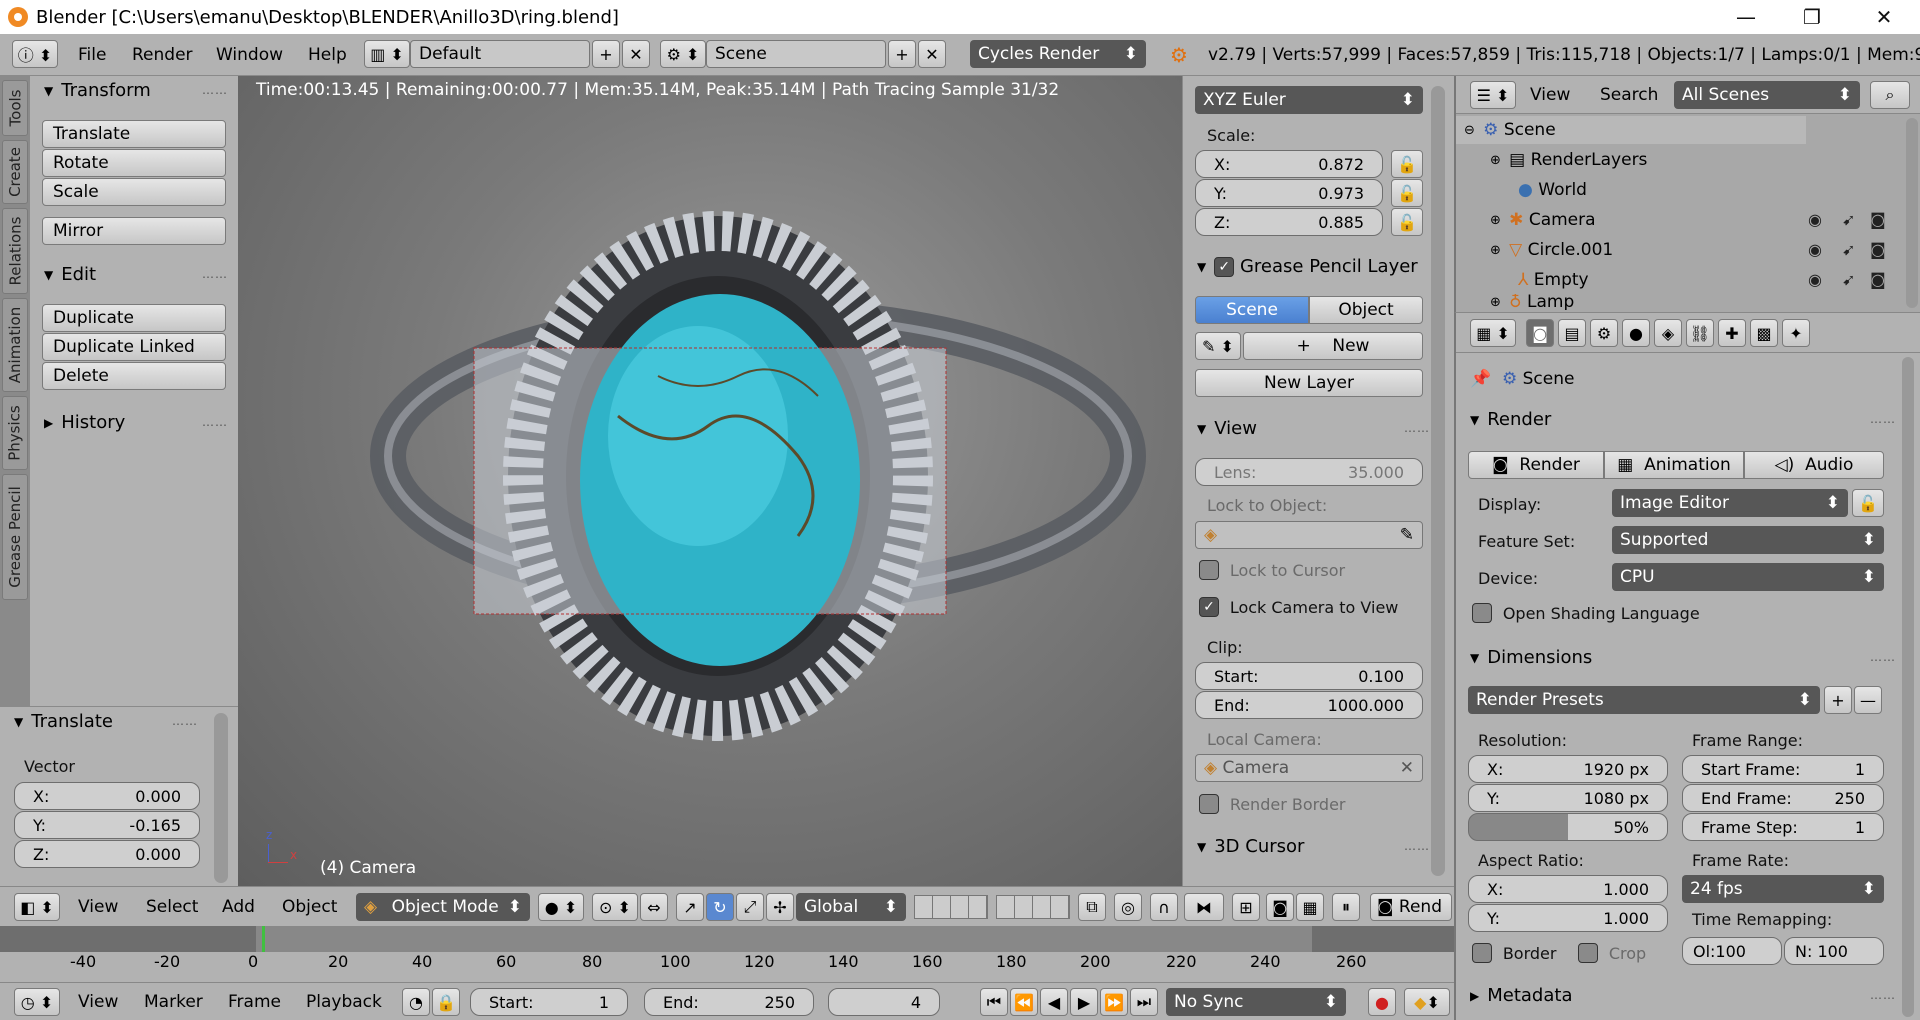 Image resolution: width=1920 pixels, height=1020 pixels. What do you see at coordinates (729, 1002) in the screenshot?
I see `timeline-end-field: End: 250` at bounding box center [729, 1002].